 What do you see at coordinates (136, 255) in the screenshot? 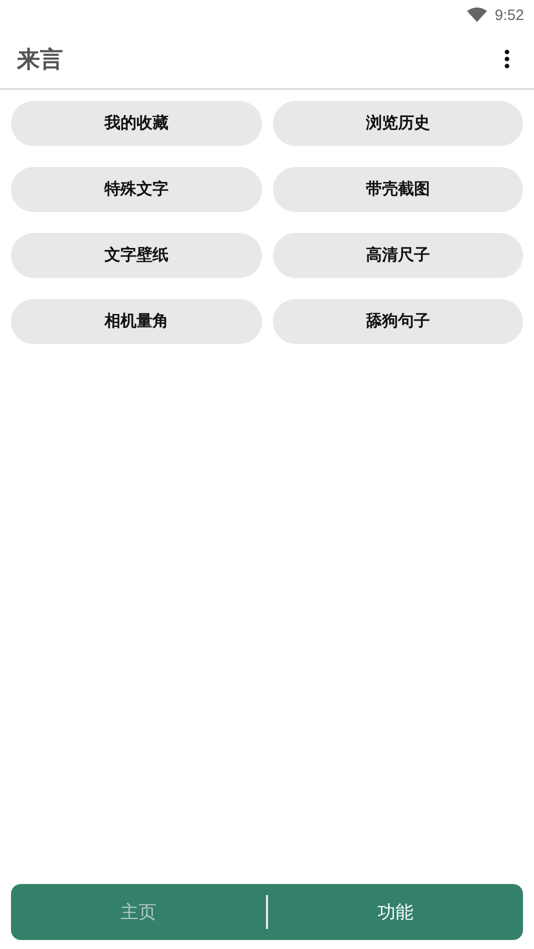
I see `feature-button: 文字壁纸` at bounding box center [136, 255].